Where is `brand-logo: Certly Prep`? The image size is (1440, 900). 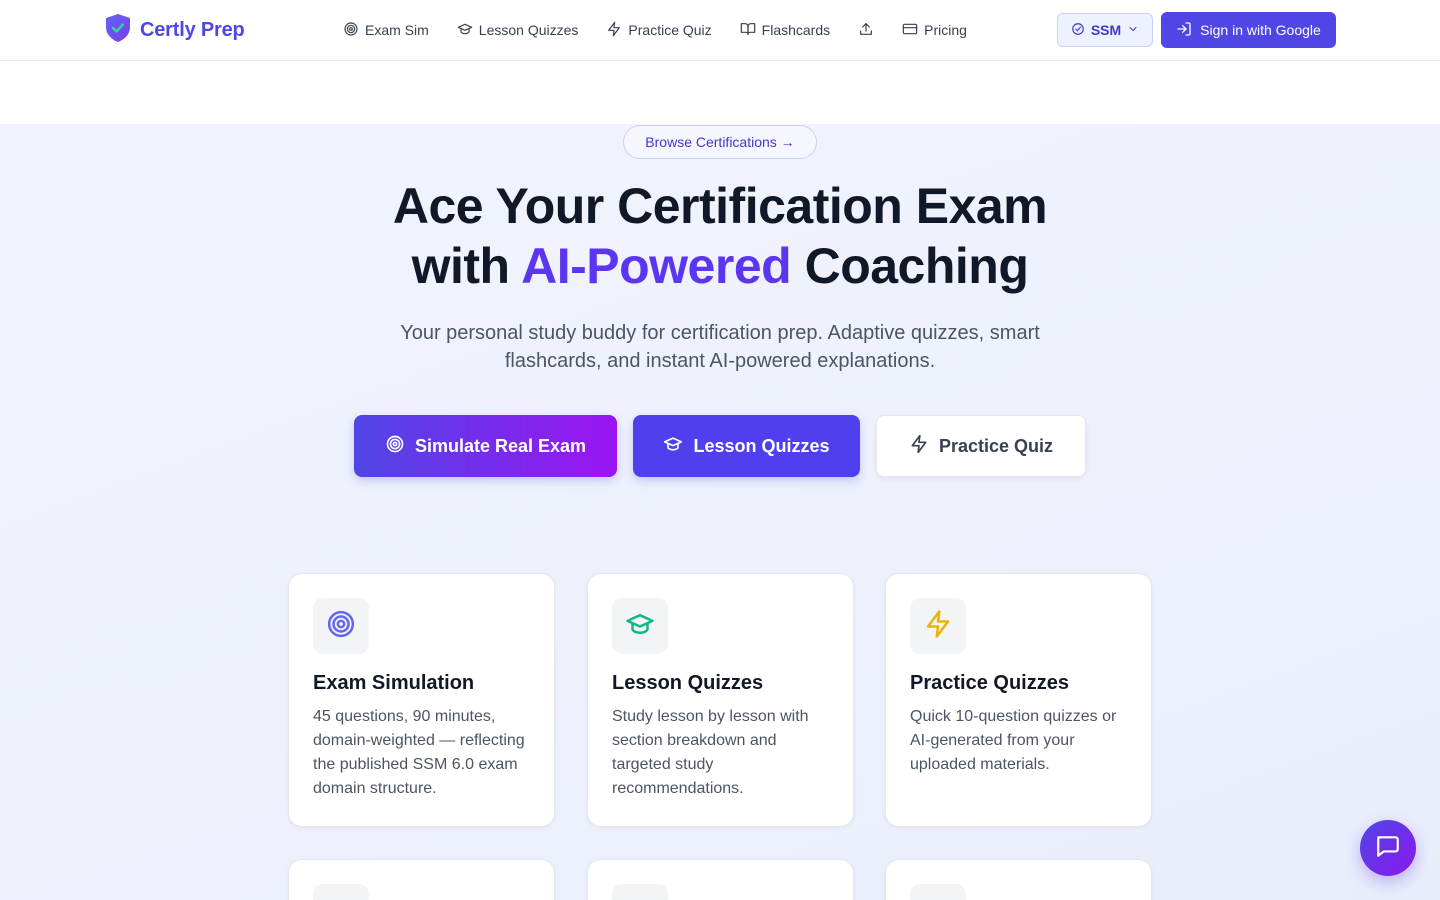
brand-logo: Certly Prep is located at coordinates (174, 30).